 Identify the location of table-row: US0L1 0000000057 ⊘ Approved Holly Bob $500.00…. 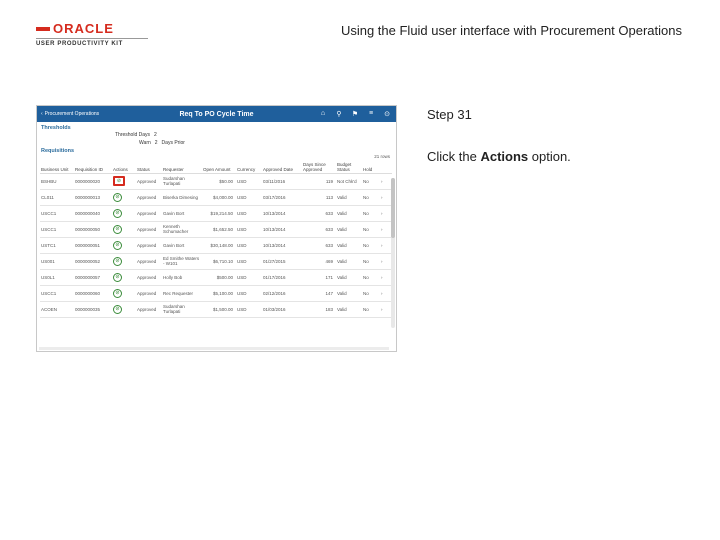
(216, 277).